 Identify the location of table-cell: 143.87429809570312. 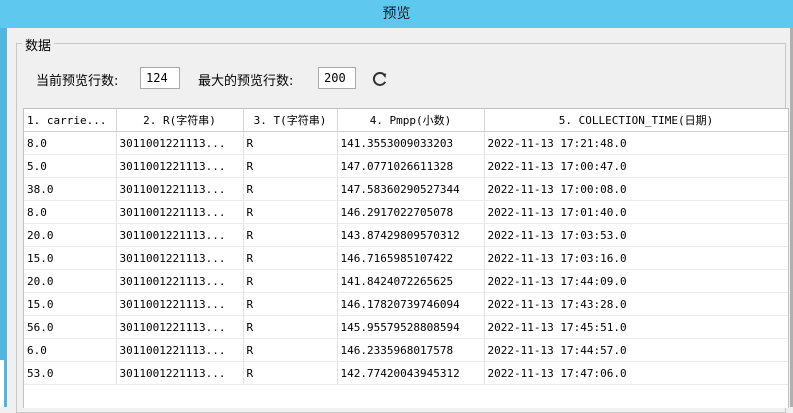
(411, 235).